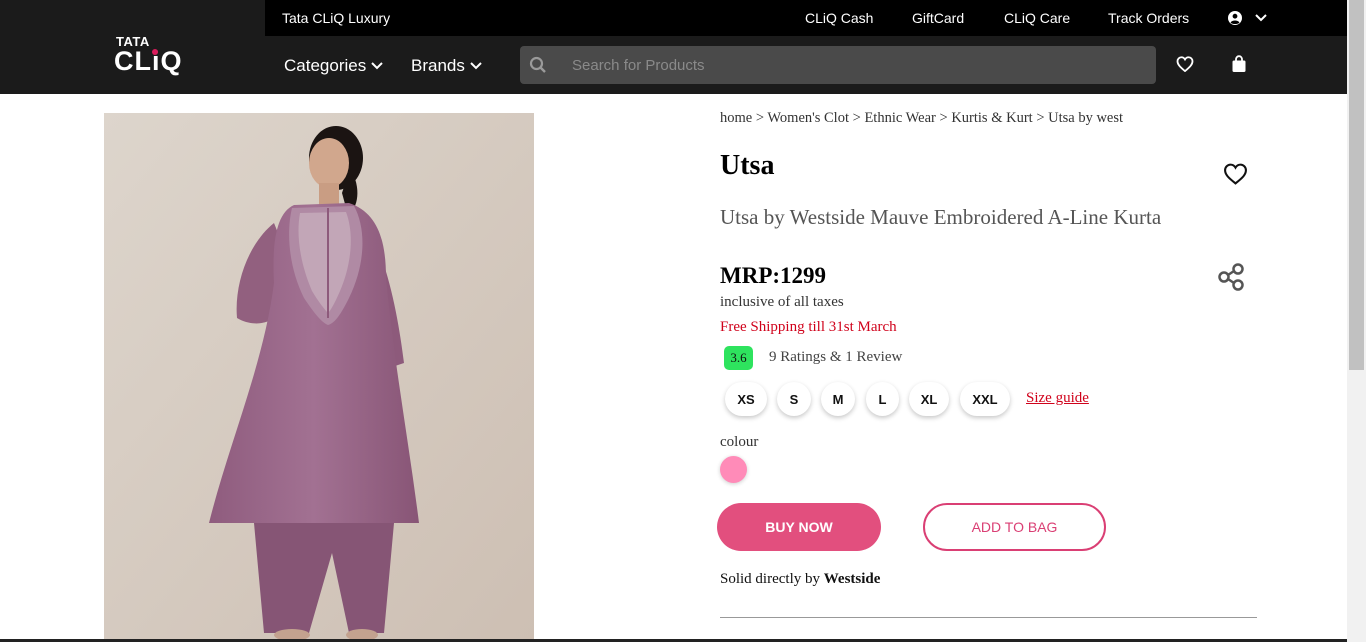 Image resolution: width=1366 pixels, height=642 pixels. What do you see at coordinates (739, 442) in the screenshot?
I see `colour-label: colour` at bounding box center [739, 442].